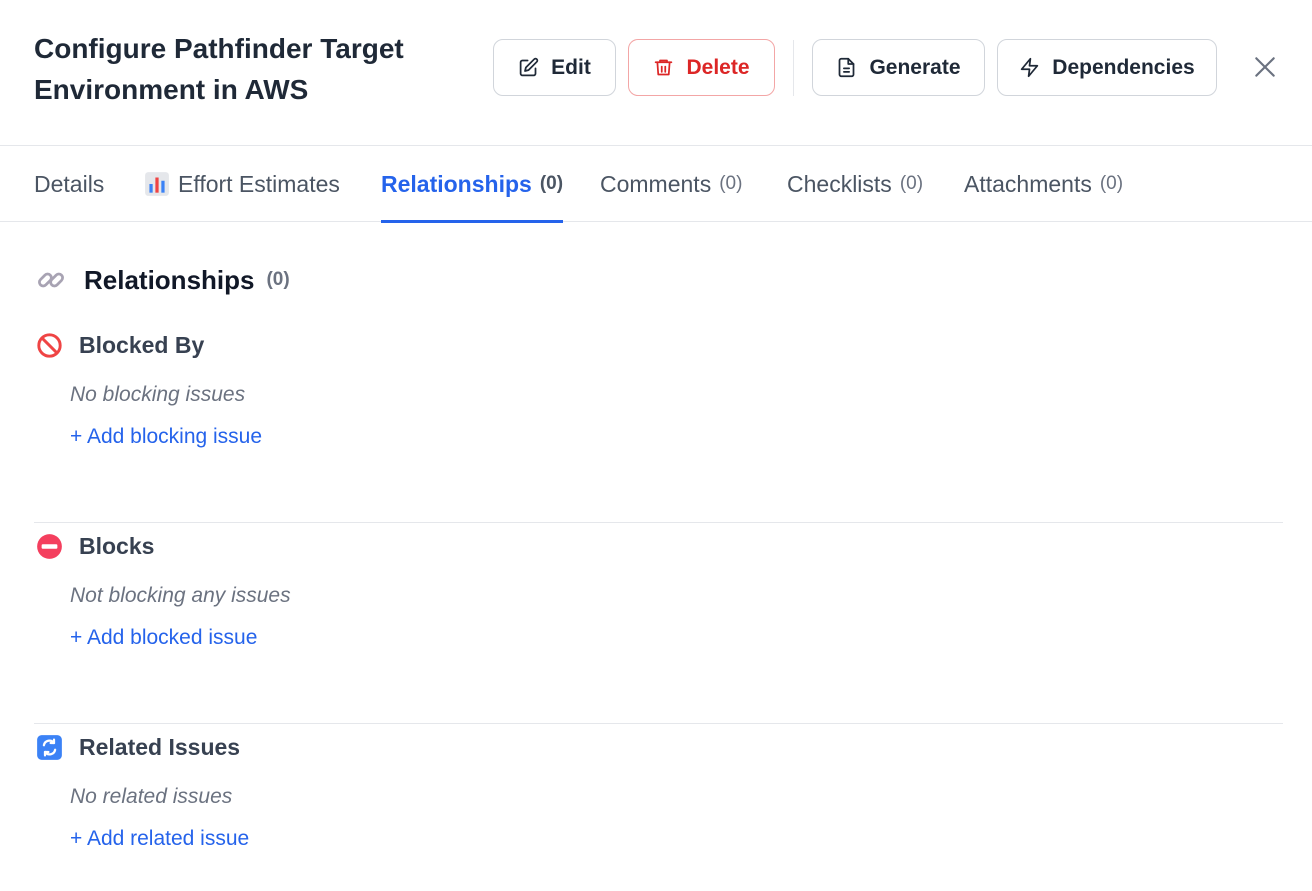 The width and height of the screenshot is (1312, 891). I want to click on group-header: Blocked By, so click(120, 345).